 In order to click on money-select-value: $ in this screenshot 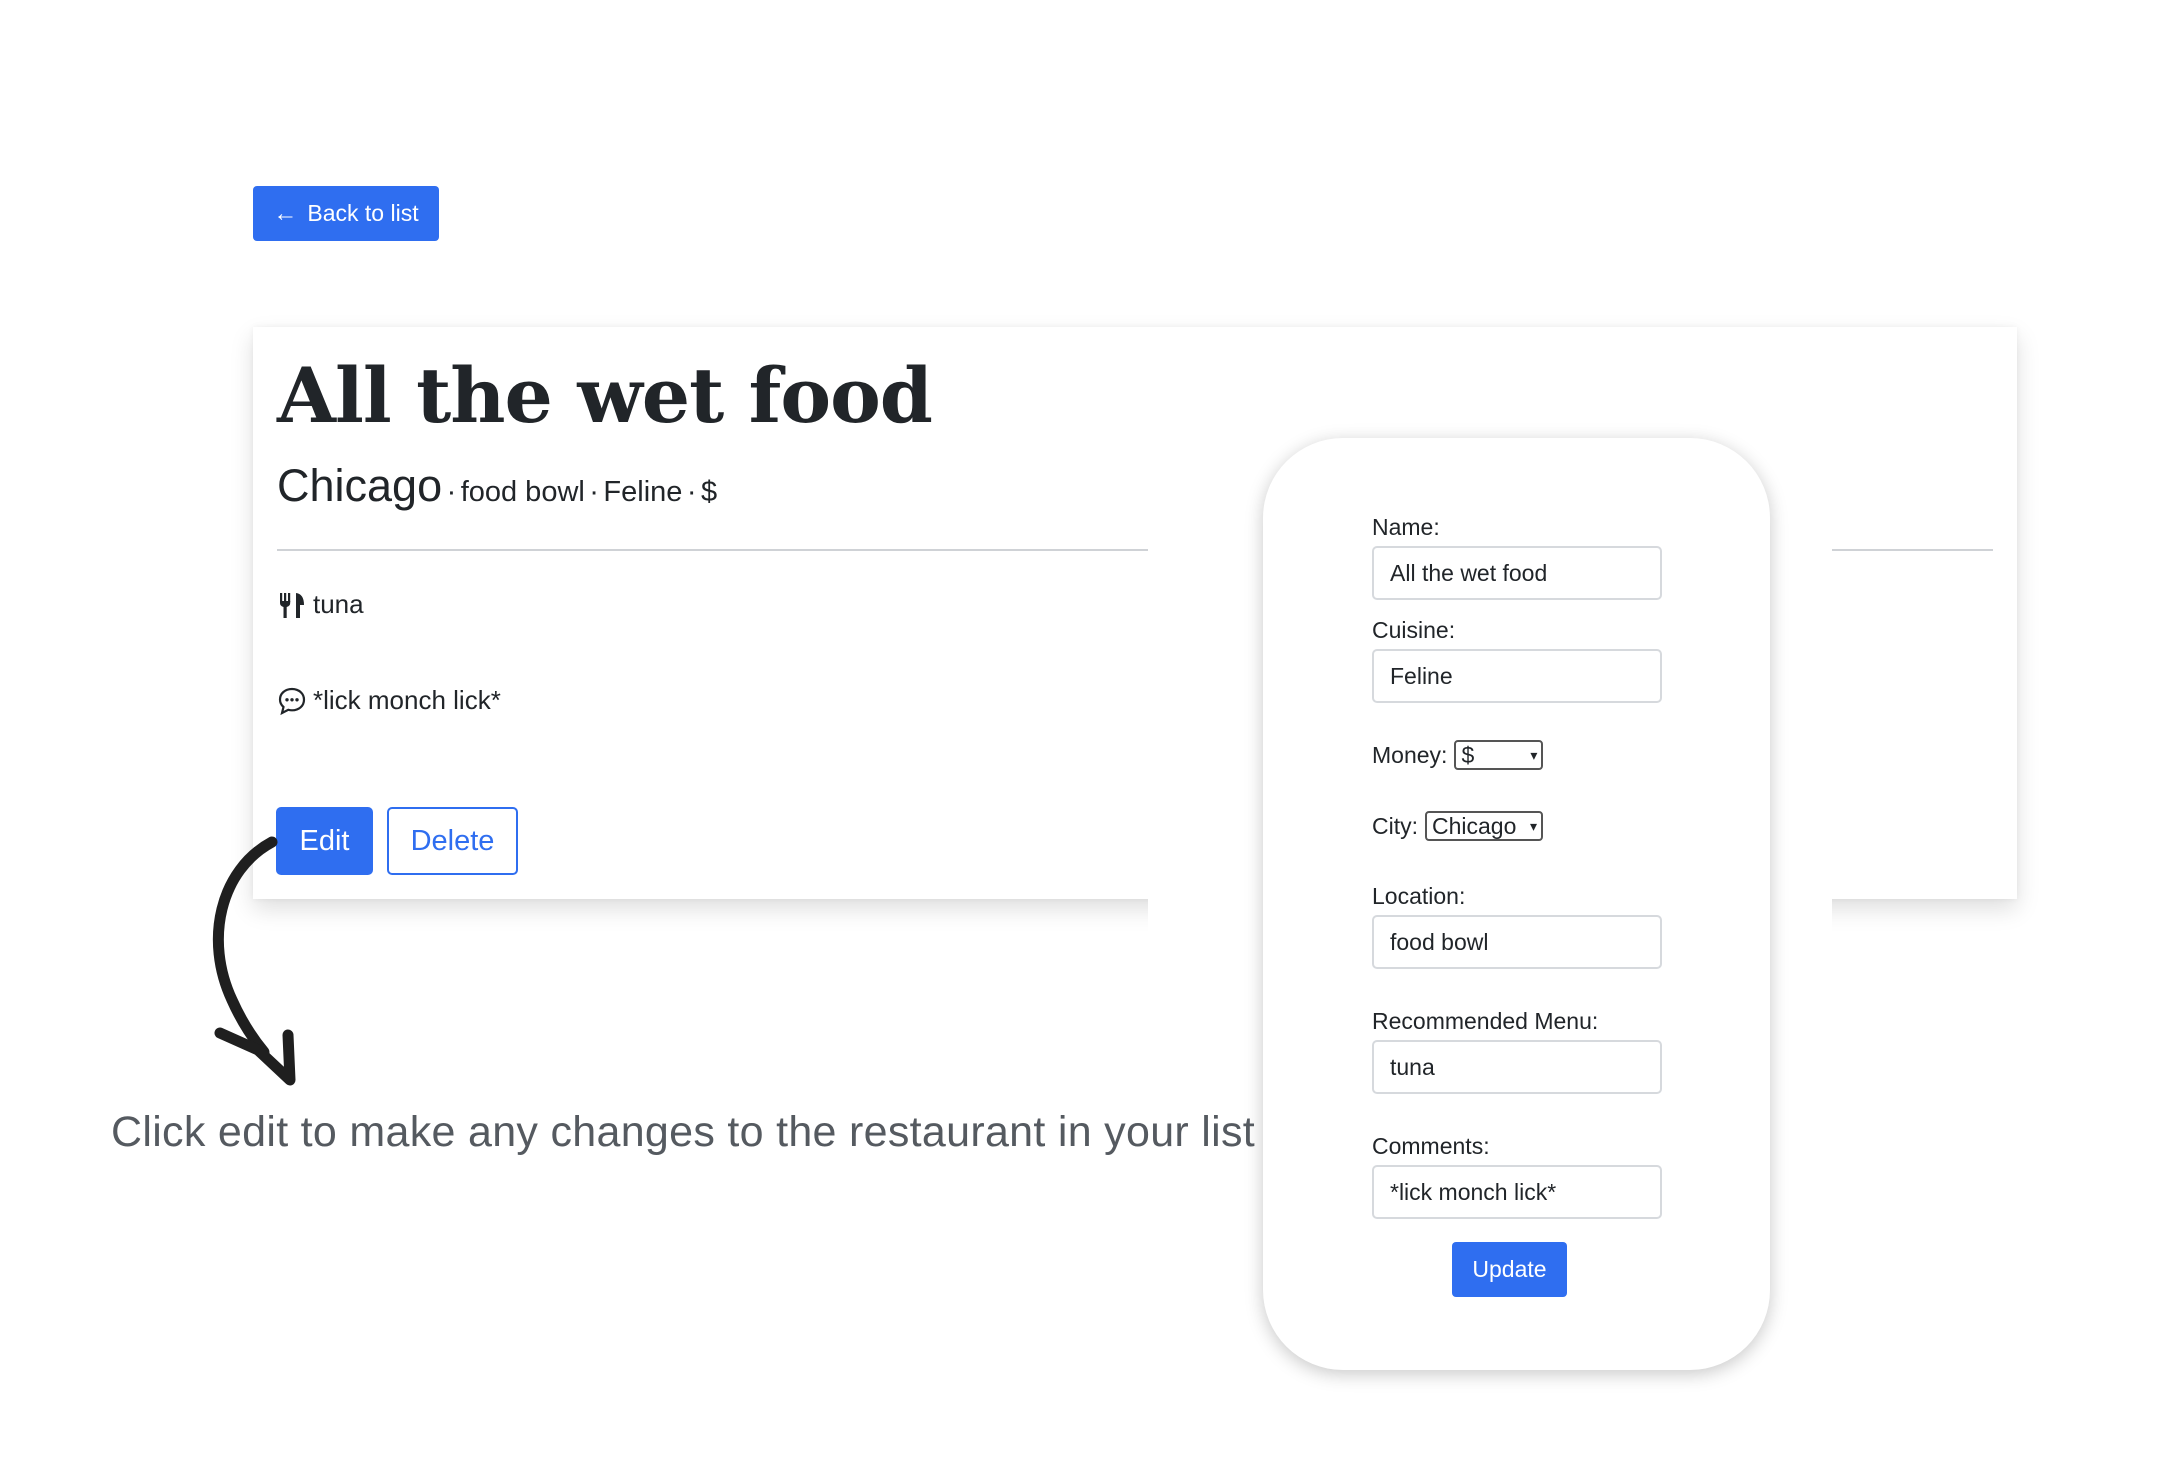, I will do `click(1468, 754)`.